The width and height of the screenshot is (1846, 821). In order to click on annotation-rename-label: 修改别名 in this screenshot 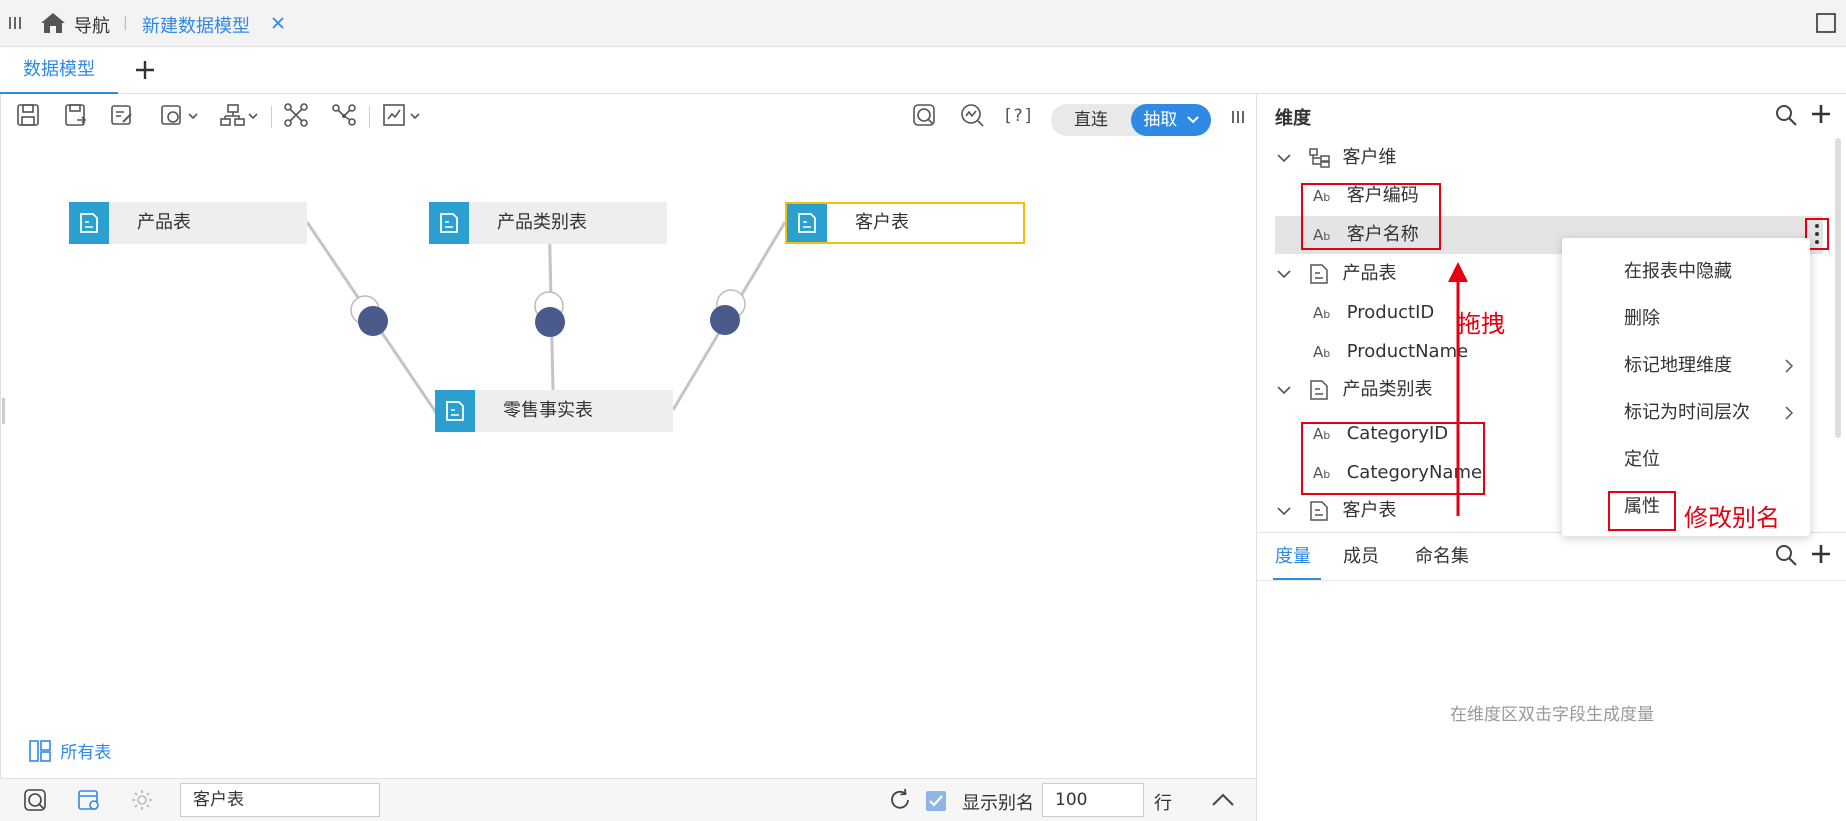, I will do `click(1732, 518)`.